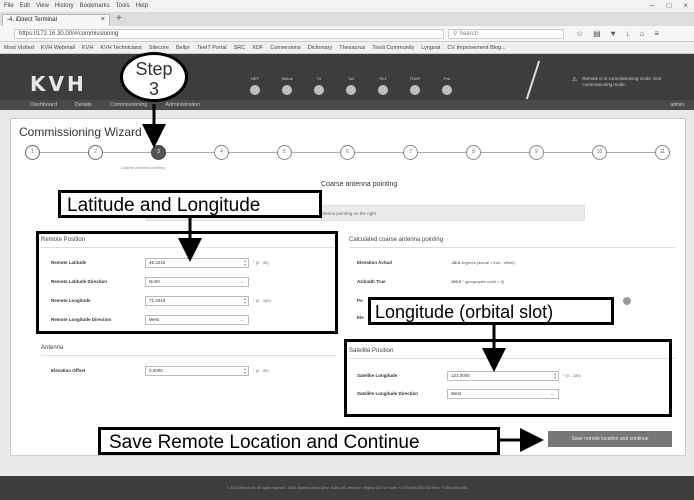 This screenshot has width=694, height=500. I want to click on search-placeholder: Search, so click(469, 34).